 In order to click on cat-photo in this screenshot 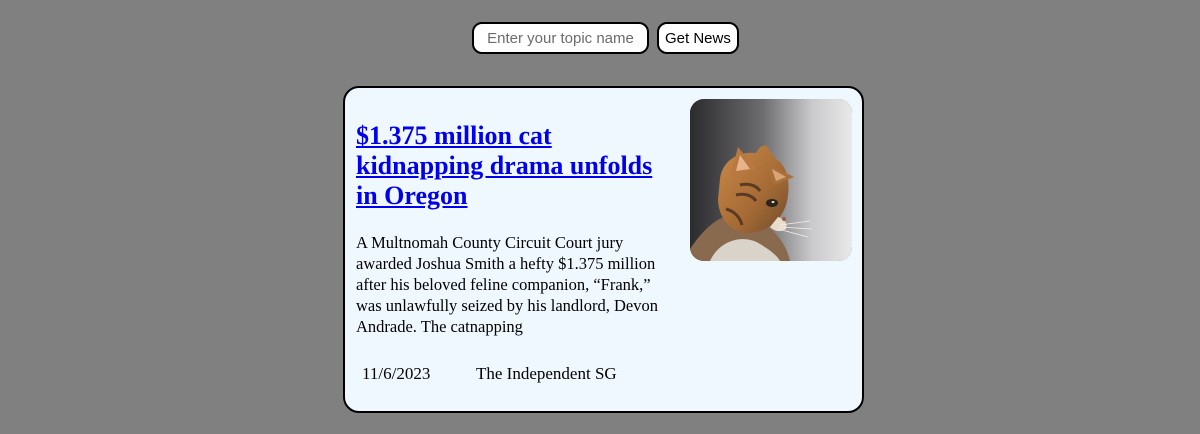, I will do `click(771, 180)`.